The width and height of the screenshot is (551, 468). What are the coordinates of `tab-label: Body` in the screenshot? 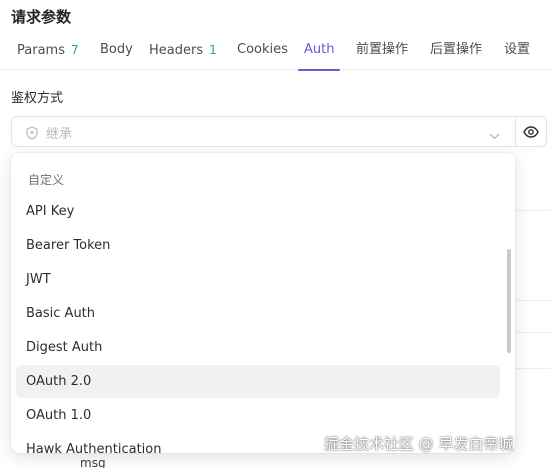 It's located at (116, 49).